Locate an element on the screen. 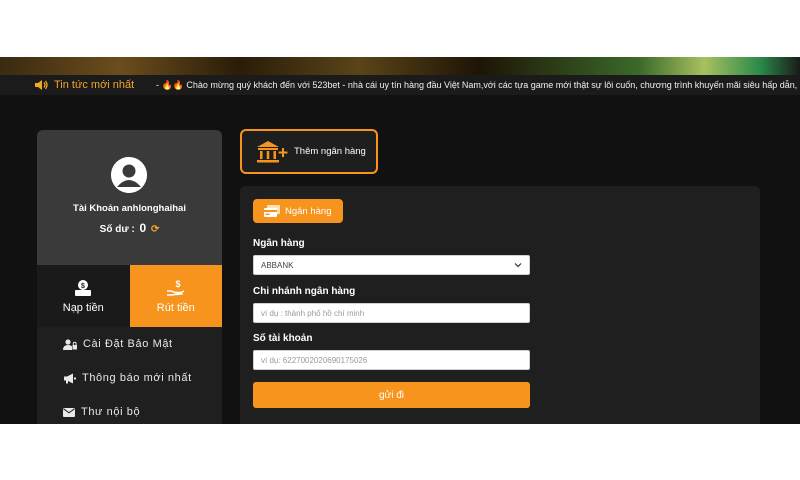 This screenshot has width=800, height=480. bank-plus-icon is located at coordinates (272, 151).